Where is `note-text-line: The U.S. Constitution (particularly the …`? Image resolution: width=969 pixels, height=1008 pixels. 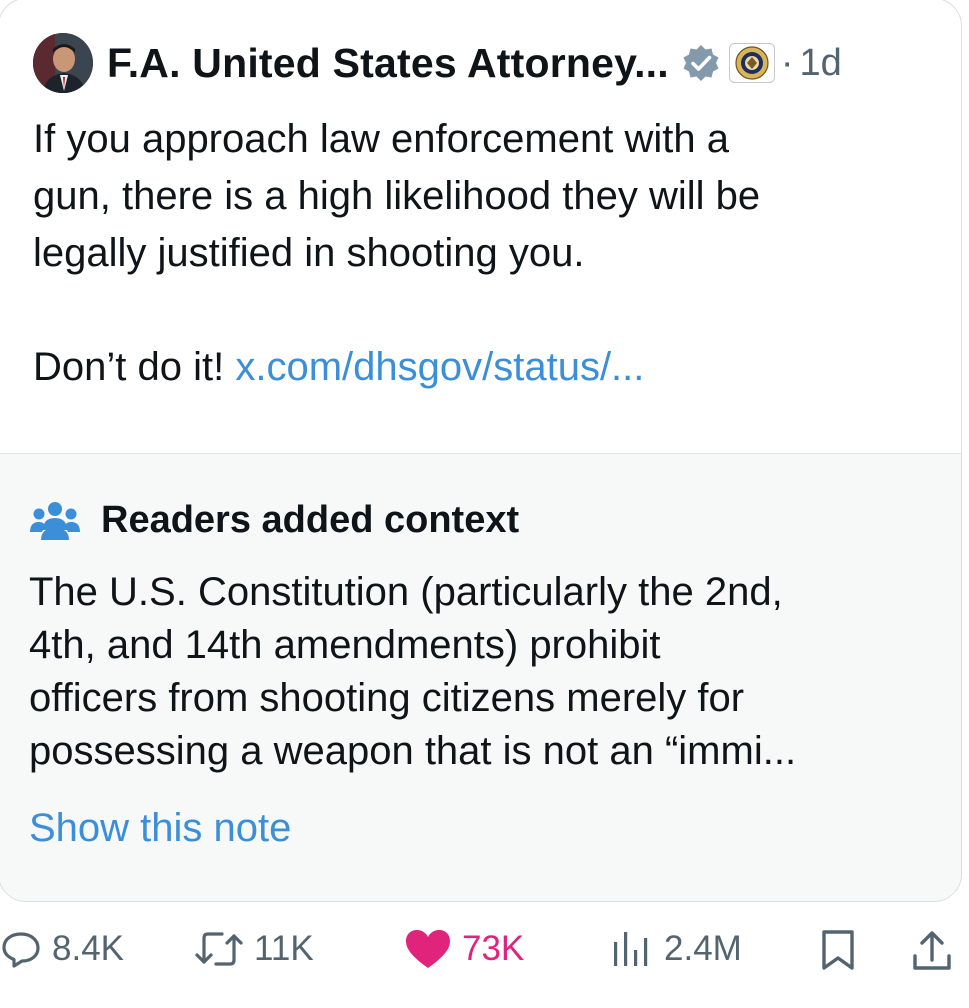 note-text-line: The U.S. Constitution (particularly the … is located at coordinates (406, 592).